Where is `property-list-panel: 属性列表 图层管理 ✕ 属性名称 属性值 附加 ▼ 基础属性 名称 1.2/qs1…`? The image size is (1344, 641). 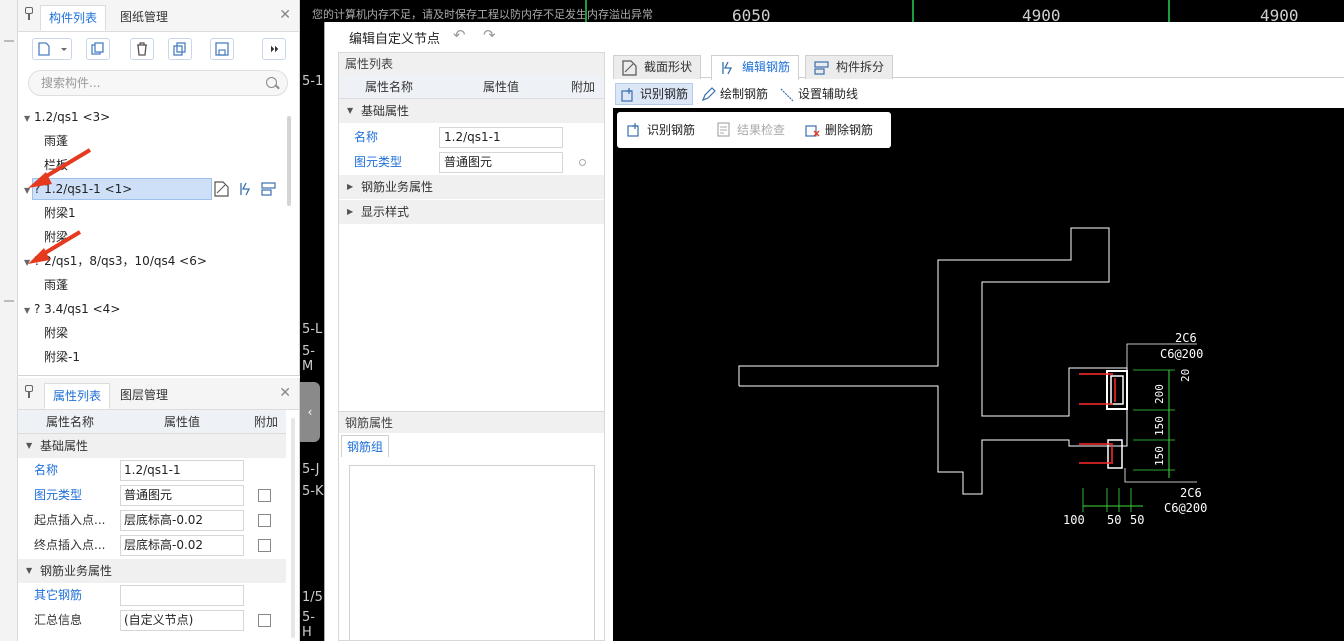
property-list-panel: 属性列表 图层管理 ✕ 属性名称 属性值 附加 ▼ 基础属性 名称 1.2/qs1… is located at coordinates (159, 509).